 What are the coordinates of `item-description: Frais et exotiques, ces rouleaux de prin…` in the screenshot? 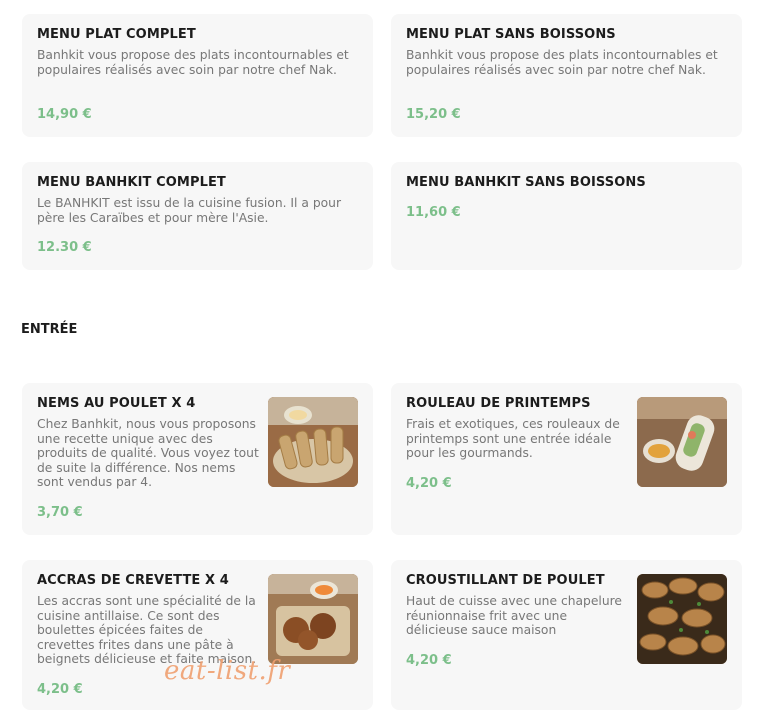 It's located at (513, 439).